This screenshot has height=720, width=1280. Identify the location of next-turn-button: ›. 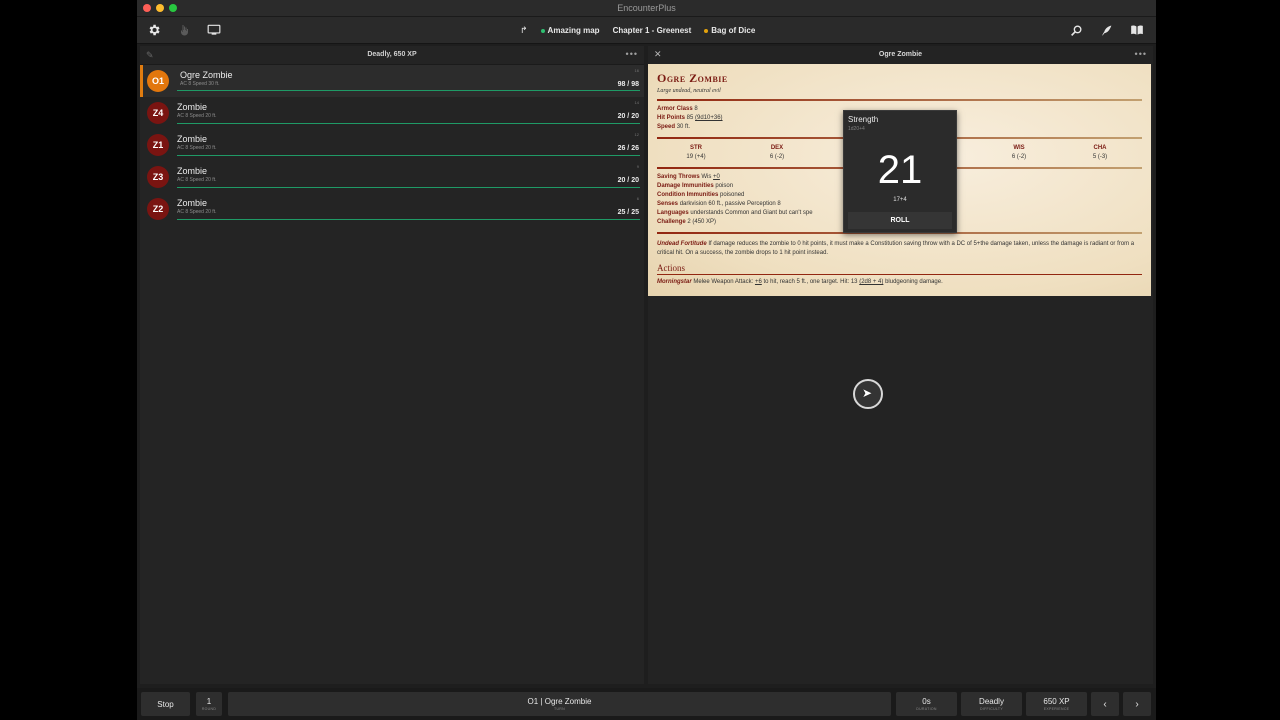
(1137, 704).